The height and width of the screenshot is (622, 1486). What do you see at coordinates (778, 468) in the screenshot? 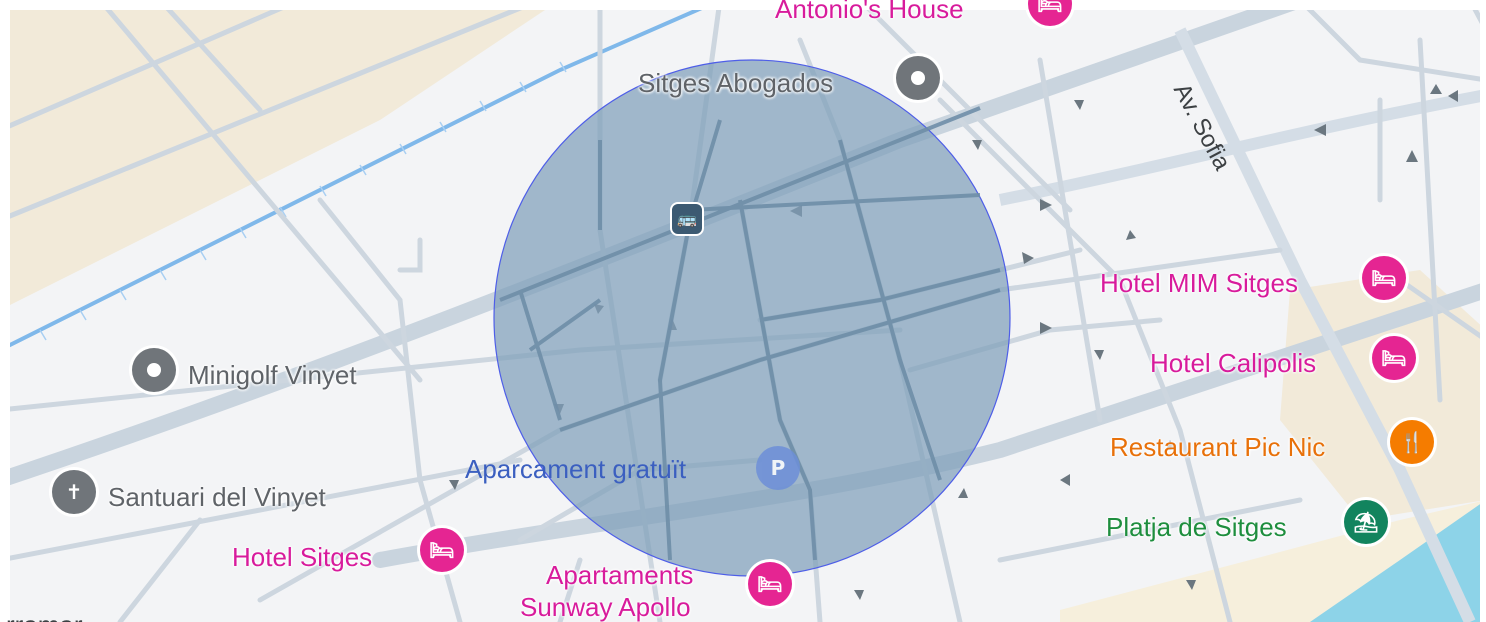
I see `parking-icon: P` at bounding box center [778, 468].